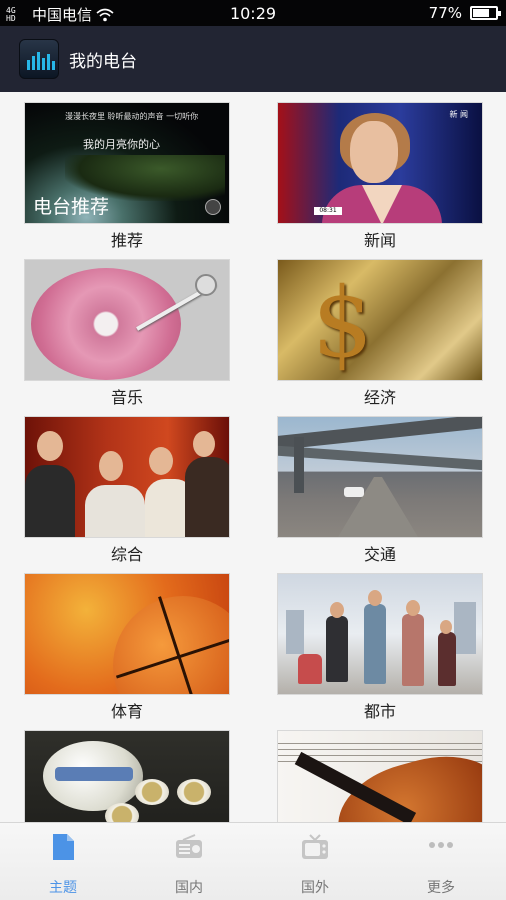 The image size is (506, 900). I want to click on tab-more: 更多, so click(441, 861).